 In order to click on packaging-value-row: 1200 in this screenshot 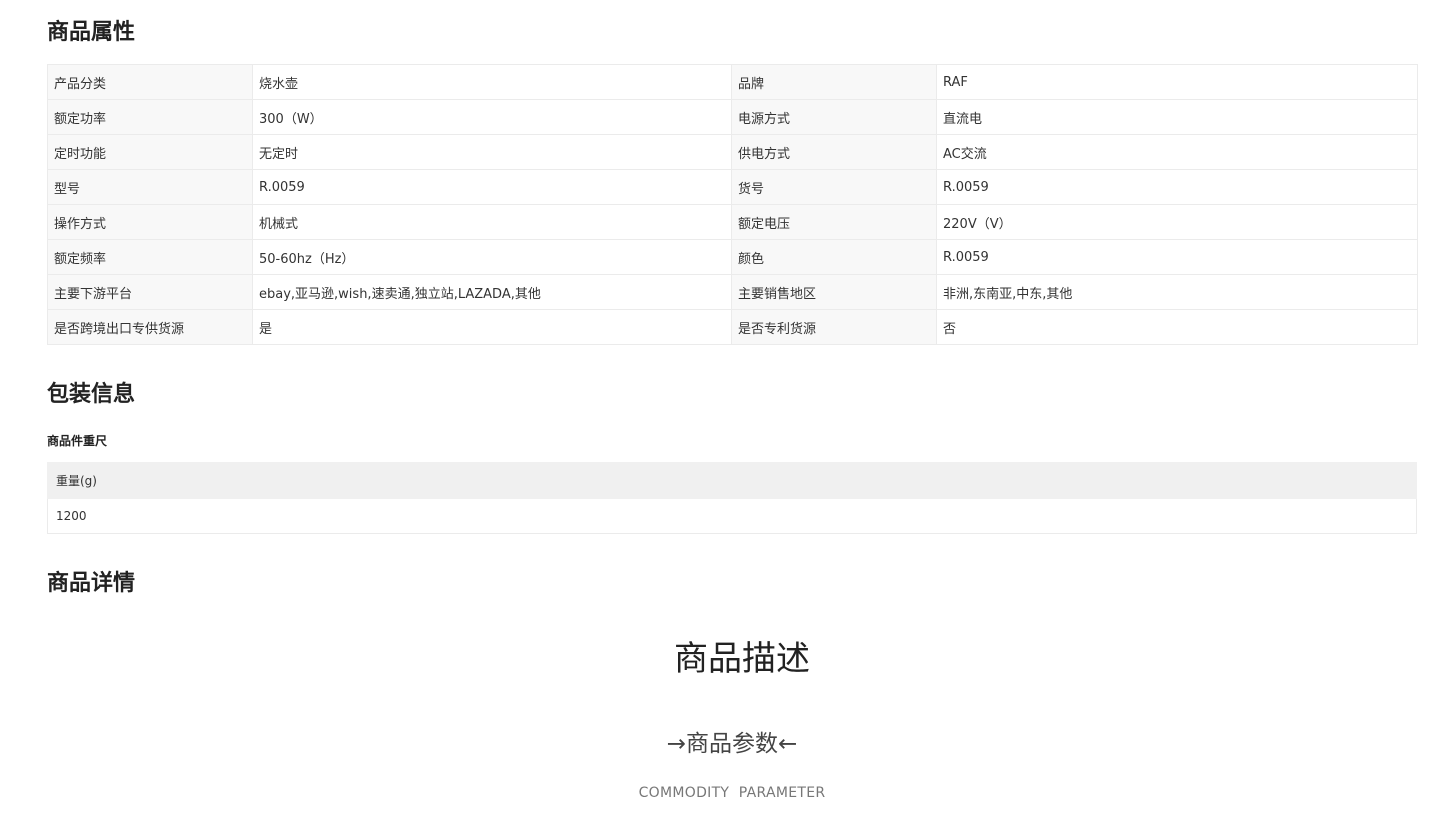, I will do `click(732, 516)`.